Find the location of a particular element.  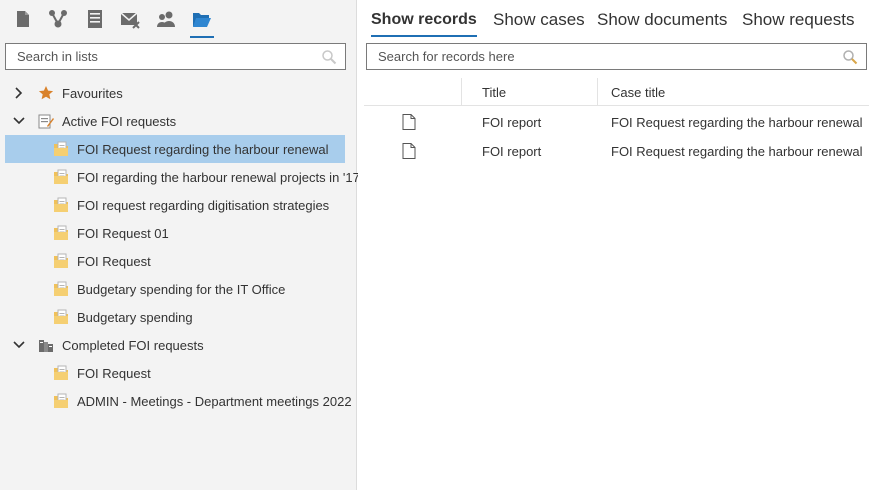

lists-search-field is located at coordinates (175, 56).